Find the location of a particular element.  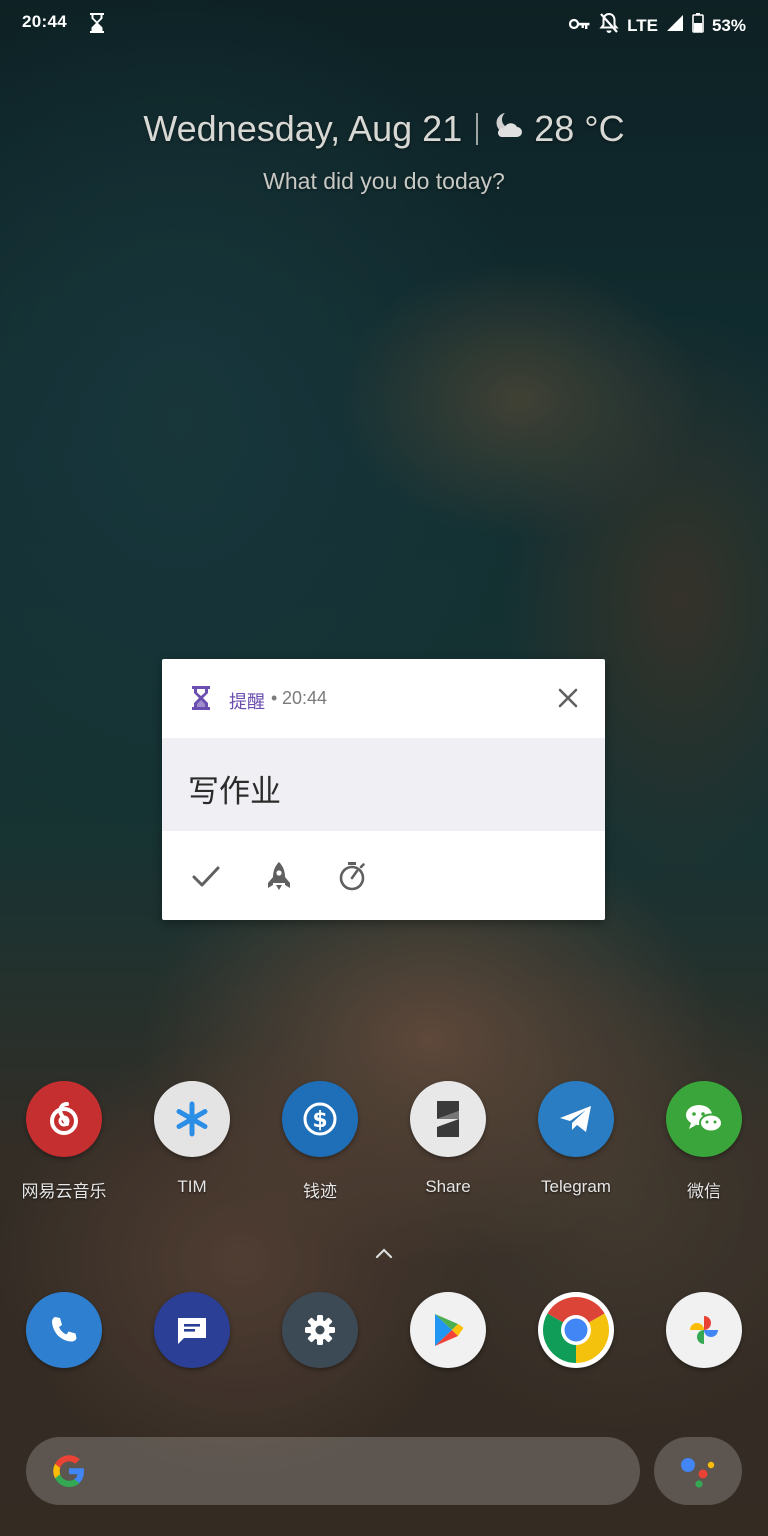

chrome-icon is located at coordinates (576, 1330).